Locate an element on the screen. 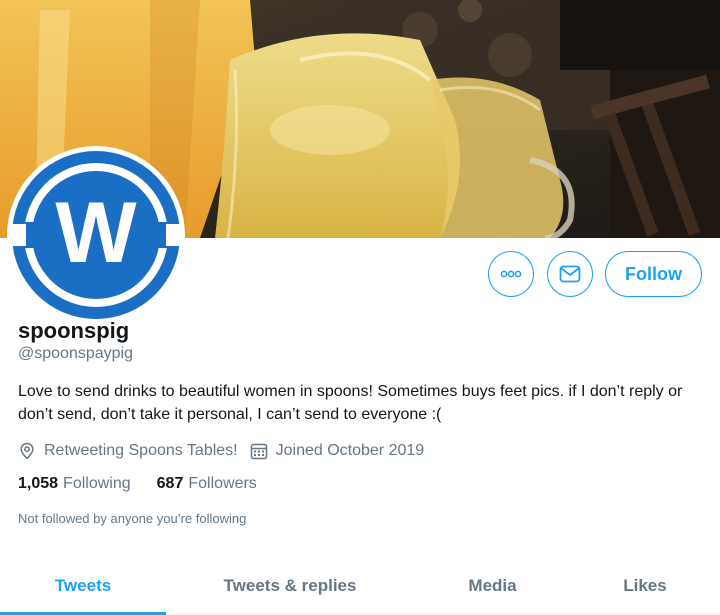 Image resolution: width=720 pixels, height=615 pixels. envelope-icon is located at coordinates (570, 274).